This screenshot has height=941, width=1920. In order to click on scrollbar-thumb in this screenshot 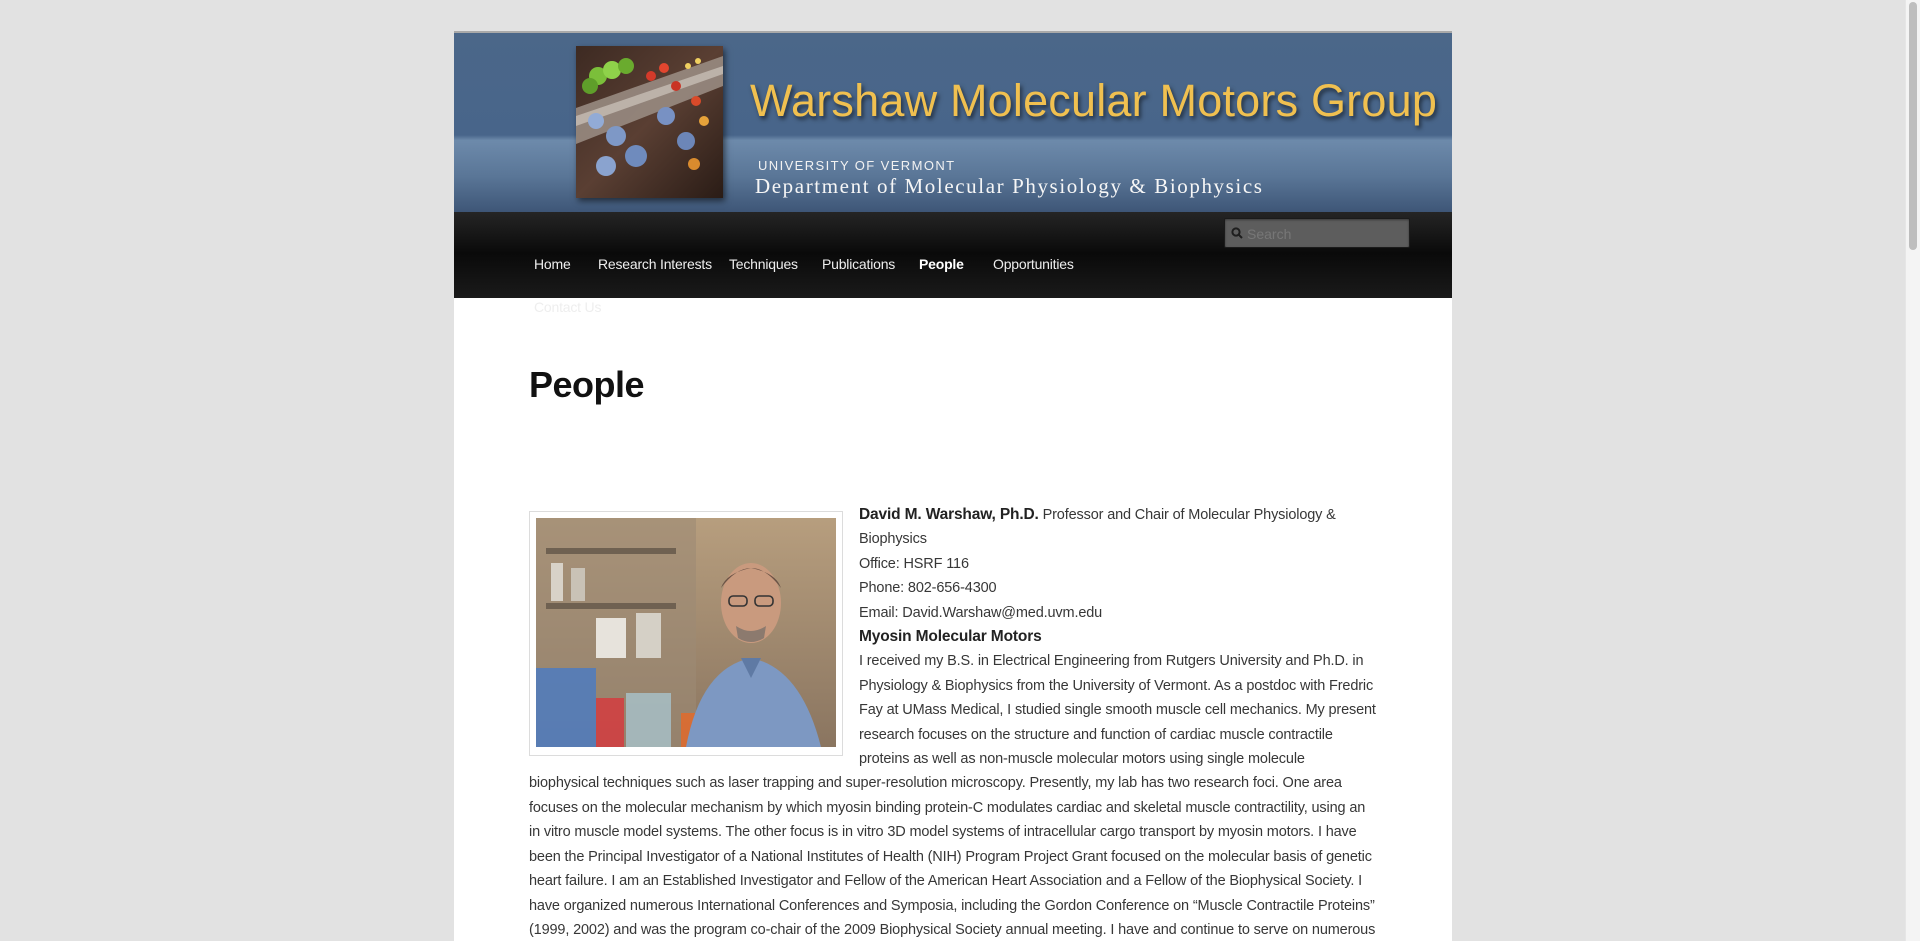, I will do `click(1913, 126)`.